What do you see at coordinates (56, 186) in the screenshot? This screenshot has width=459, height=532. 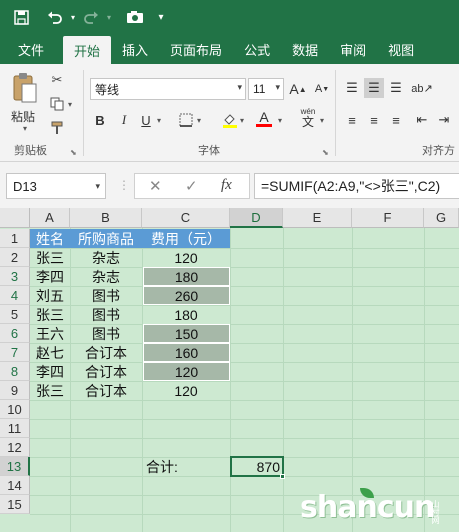 I see `name-box: D13 ▾` at bounding box center [56, 186].